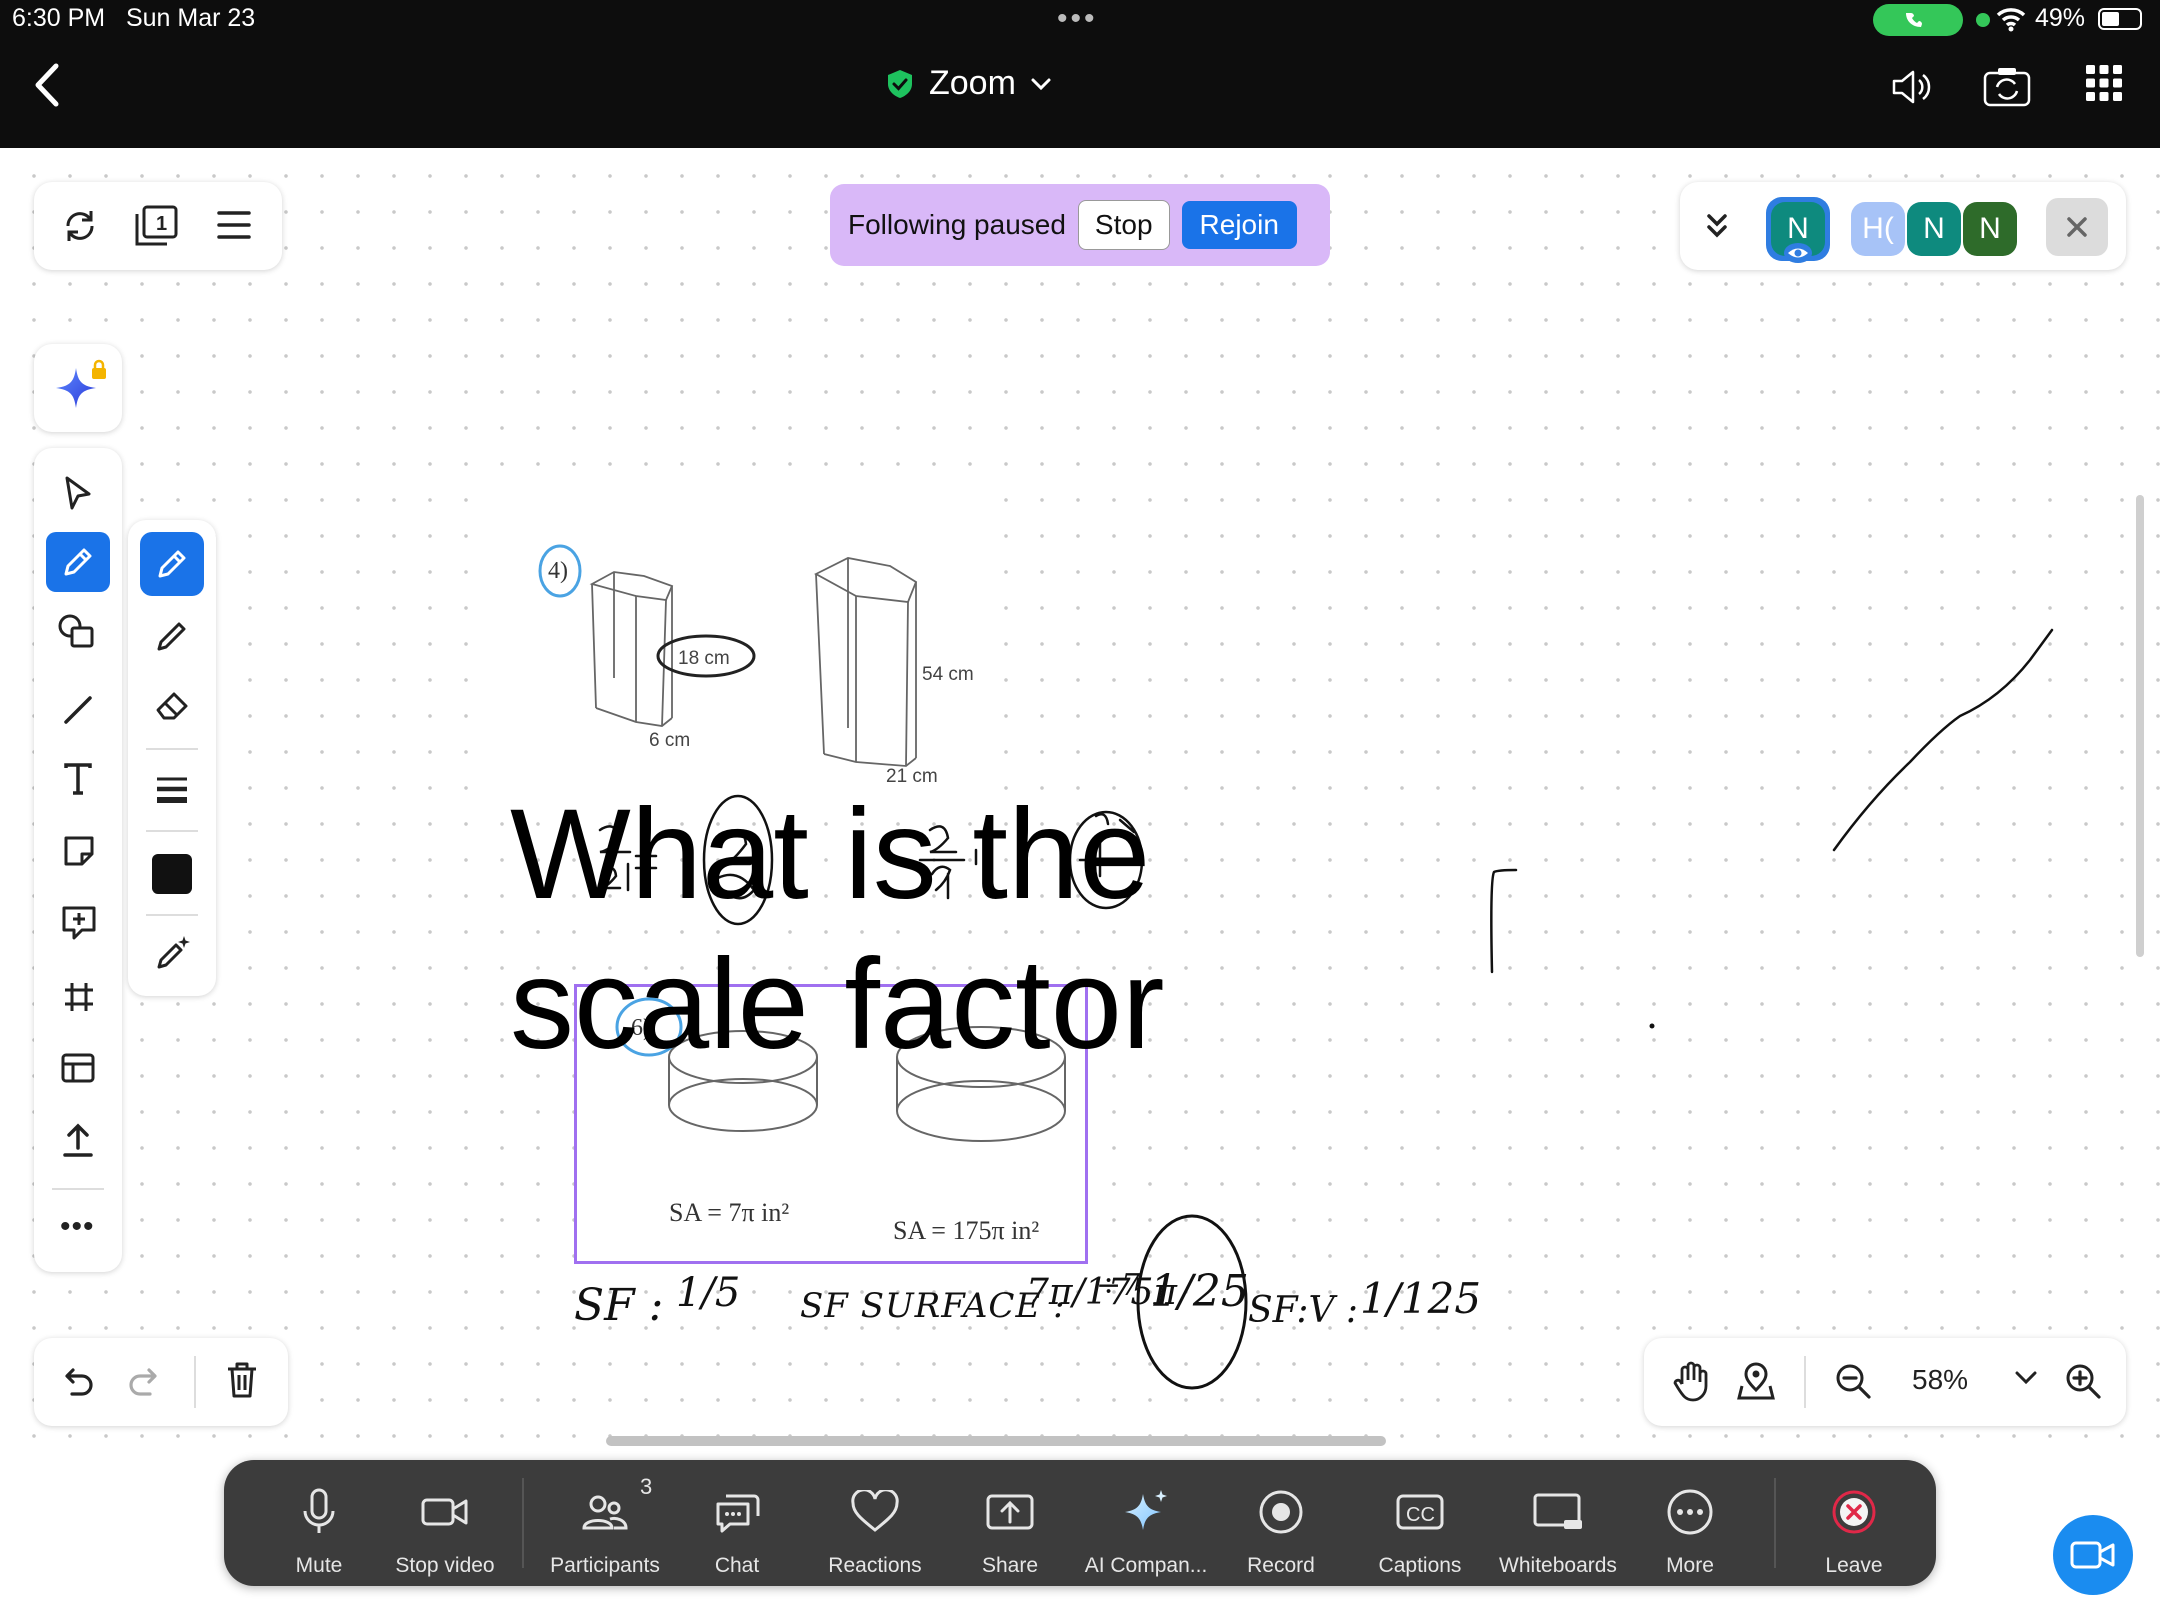  What do you see at coordinates (1878, 229) in the screenshot?
I see `avatar-user: H(` at bounding box center [1878, 229].